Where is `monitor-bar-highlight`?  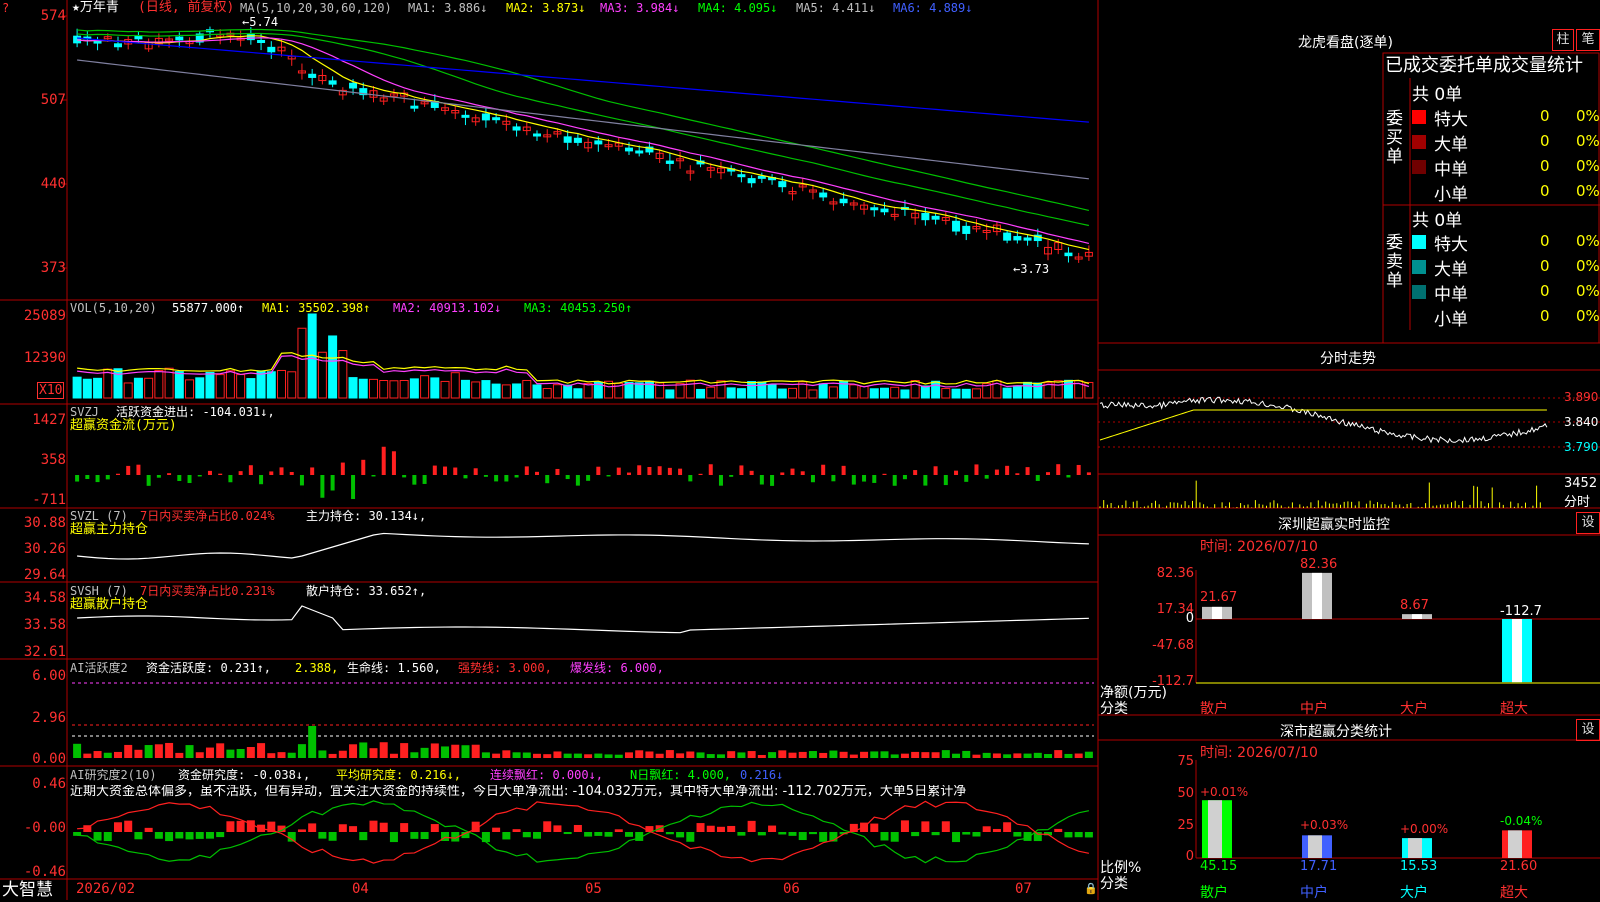 monitor-bar-highlight is located at coordinates (1417, 616).